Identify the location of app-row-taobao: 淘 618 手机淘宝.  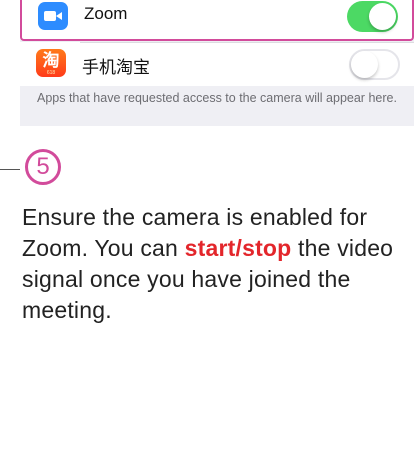
(217, 64).